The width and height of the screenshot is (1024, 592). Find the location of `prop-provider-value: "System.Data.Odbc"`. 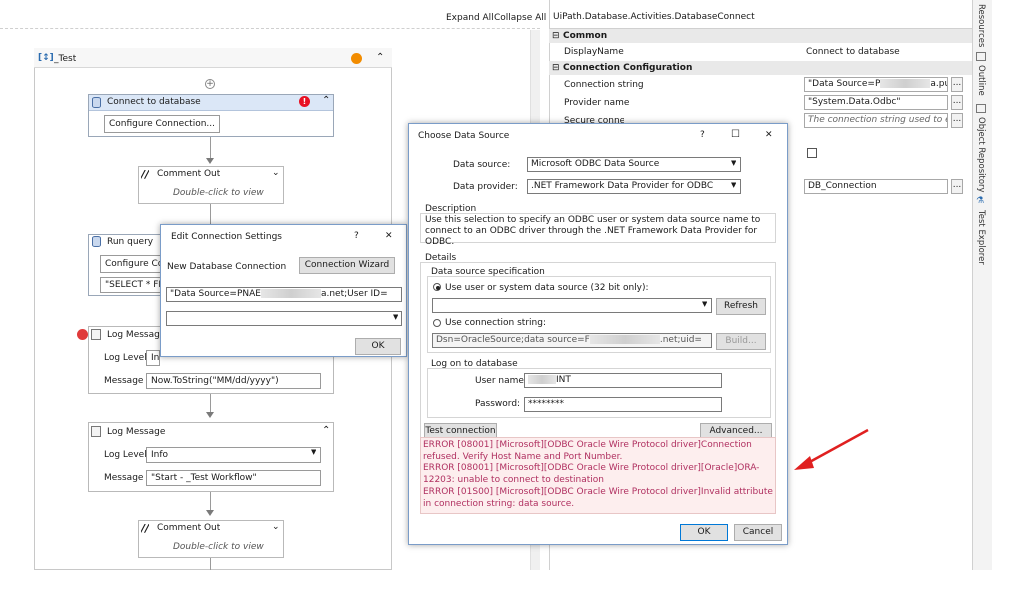

prop-provider-value: "System.Data.Odbc" is located at coordinates (876, 102).